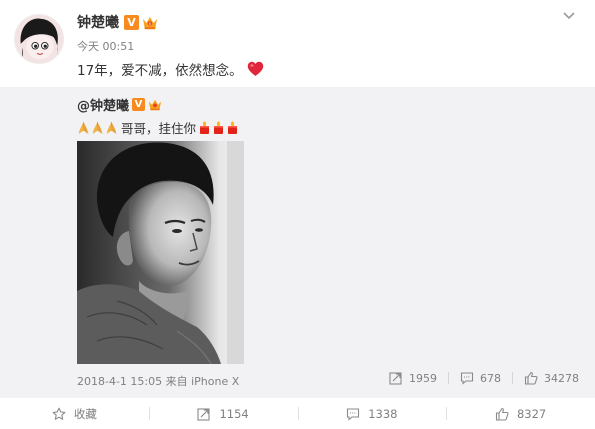  Describe the element at coordinates (490, 378) in the screenshot. I see `repost-comment-label: 678` at that location.